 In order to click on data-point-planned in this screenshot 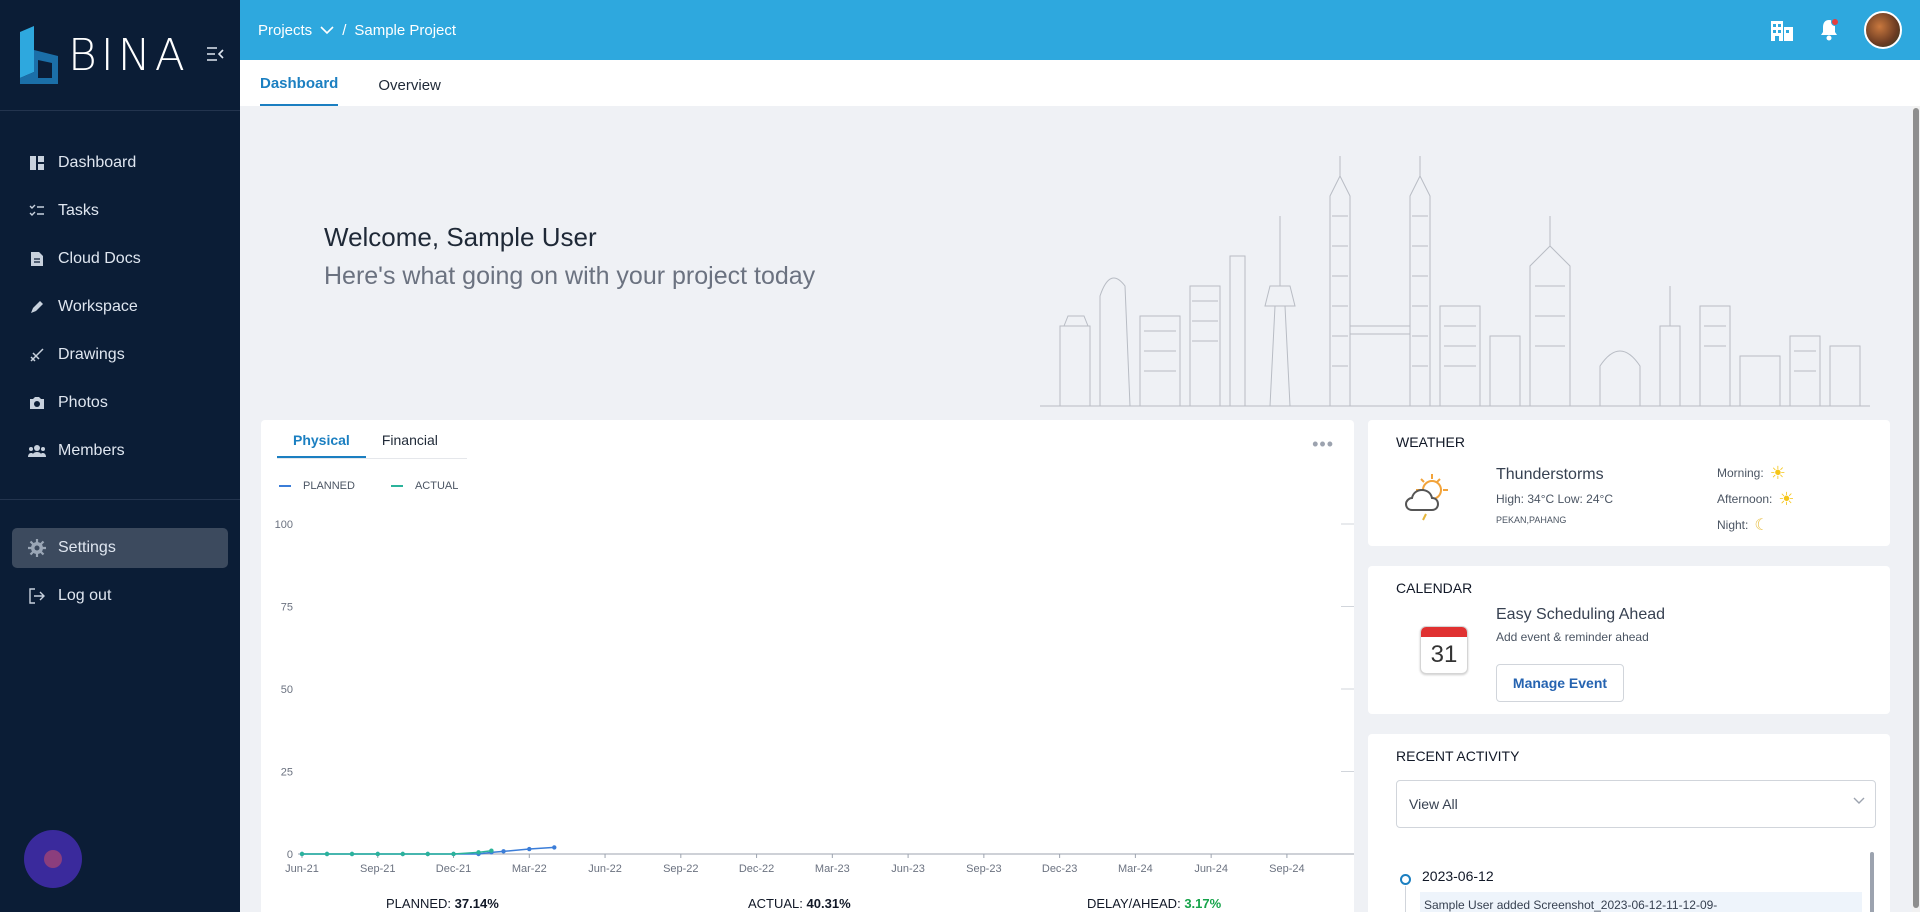, I will do `click(503, 851)`.